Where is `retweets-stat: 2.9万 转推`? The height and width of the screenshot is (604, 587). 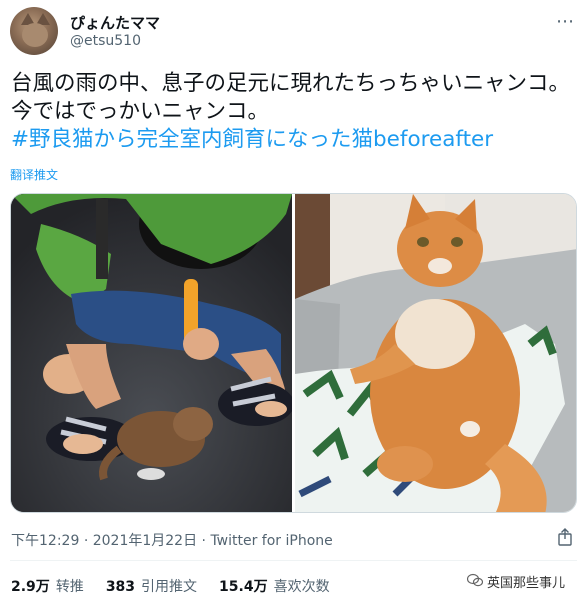
retweets-stat: 2.9万 转推 is located at coordinates (47, 586).